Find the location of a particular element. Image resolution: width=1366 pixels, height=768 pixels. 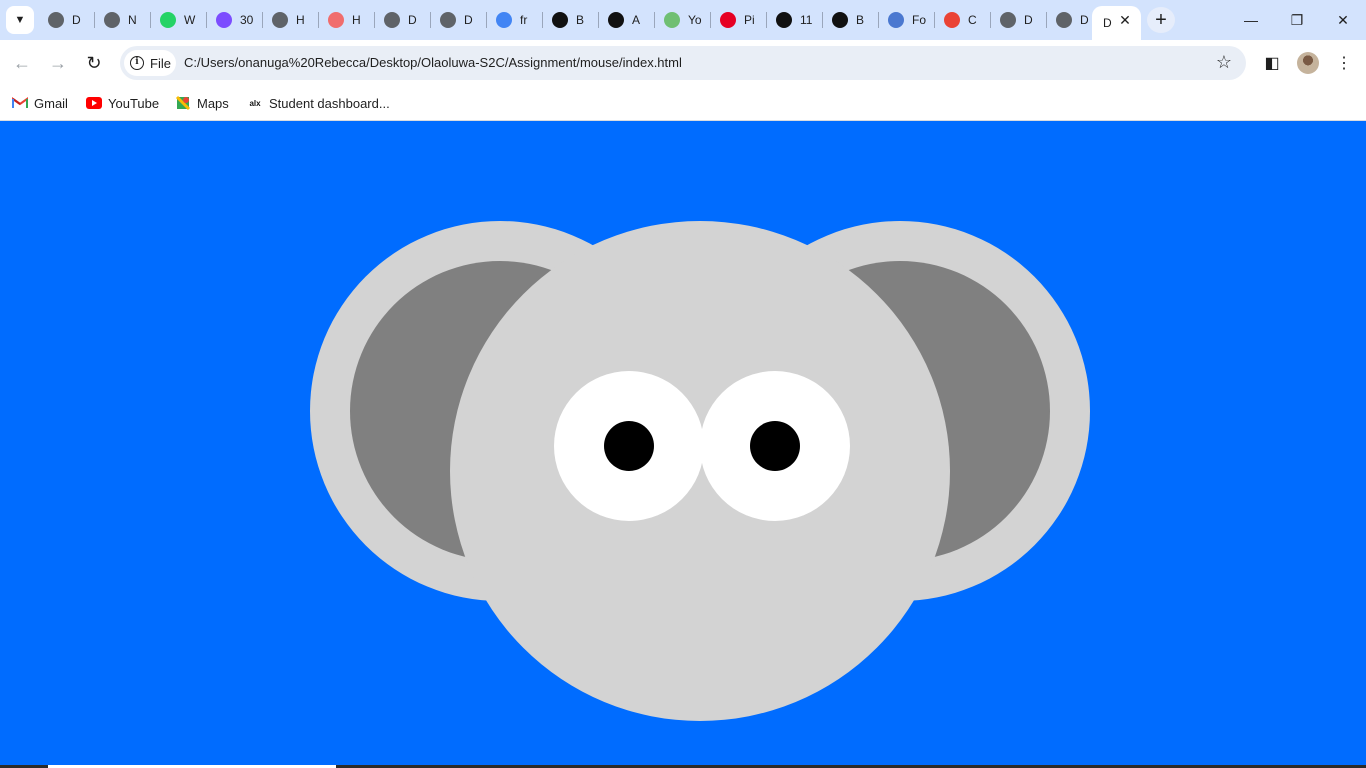

bookmark-label: Gmail is located at coordinates (51, 103).